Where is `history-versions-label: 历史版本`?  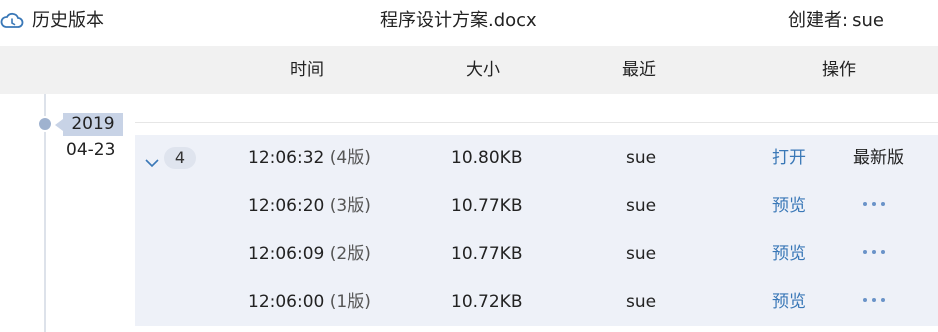 history-versions-label: 历史版本 is located at coordinates (68, 20).